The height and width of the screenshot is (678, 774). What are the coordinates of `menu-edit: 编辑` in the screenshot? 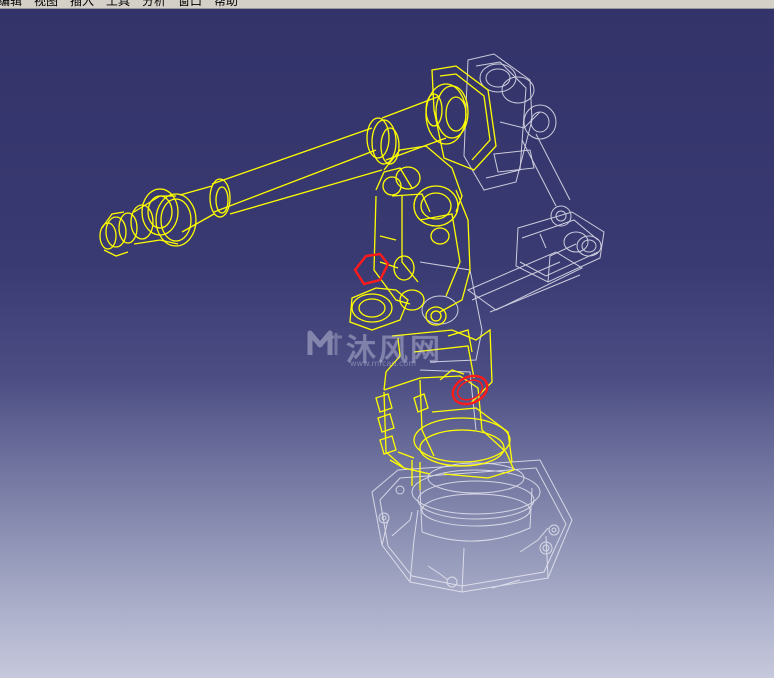 It's located at (11, 4).